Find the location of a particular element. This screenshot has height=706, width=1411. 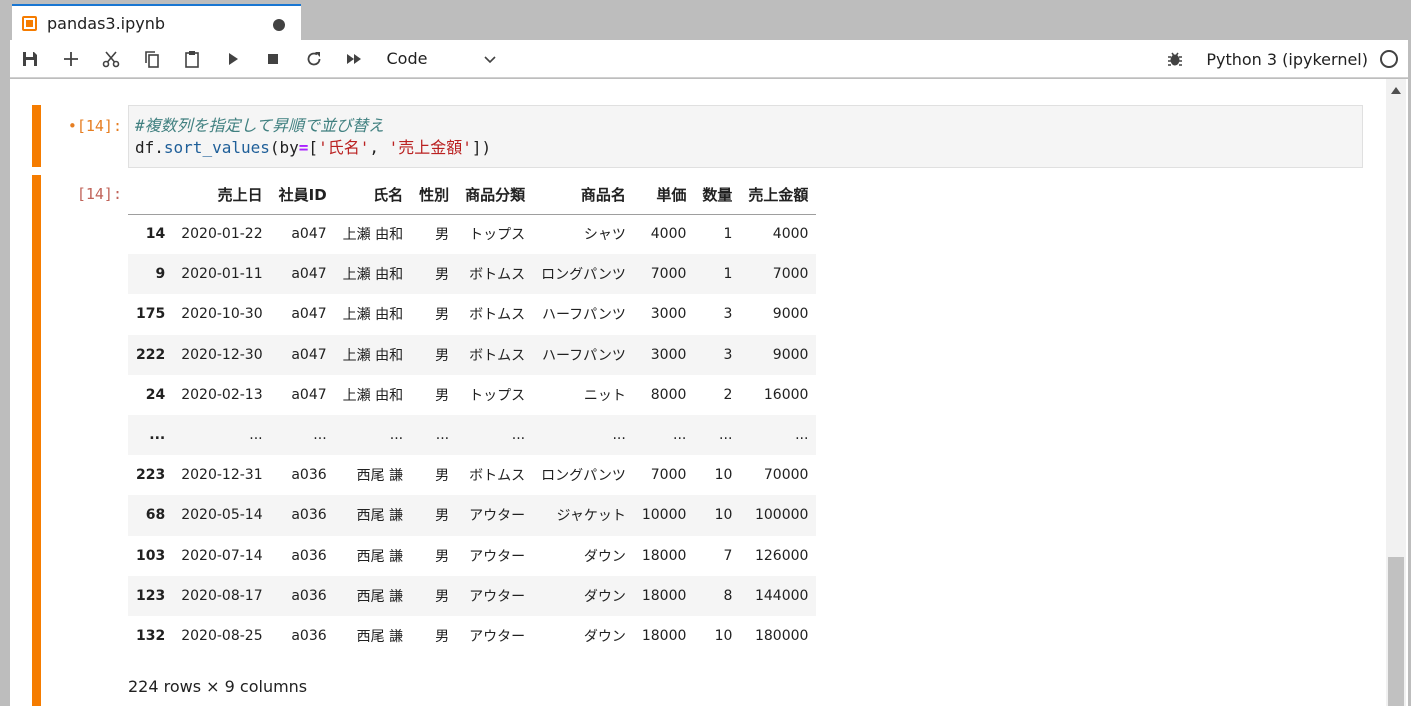

table-cell: 16000 is located at coordinates (786, 394).